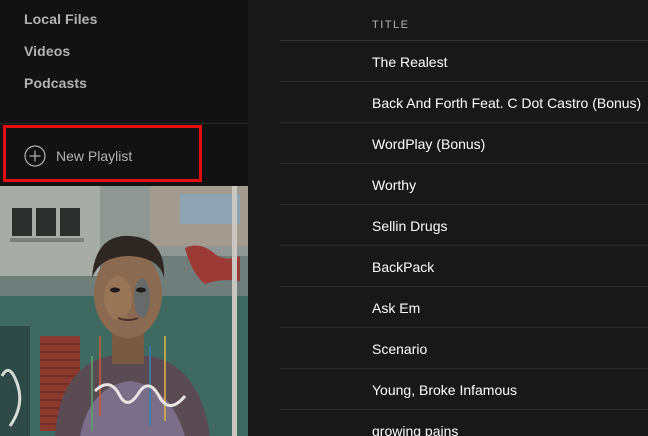  I want to click on track-title: growing pains, so click(415, 429).